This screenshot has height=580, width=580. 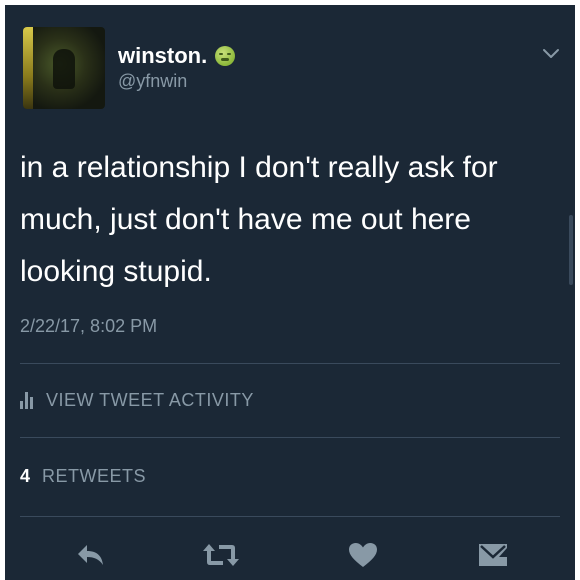 I want to click on user-handle: @yfnwin, so click(x=152, y=81).